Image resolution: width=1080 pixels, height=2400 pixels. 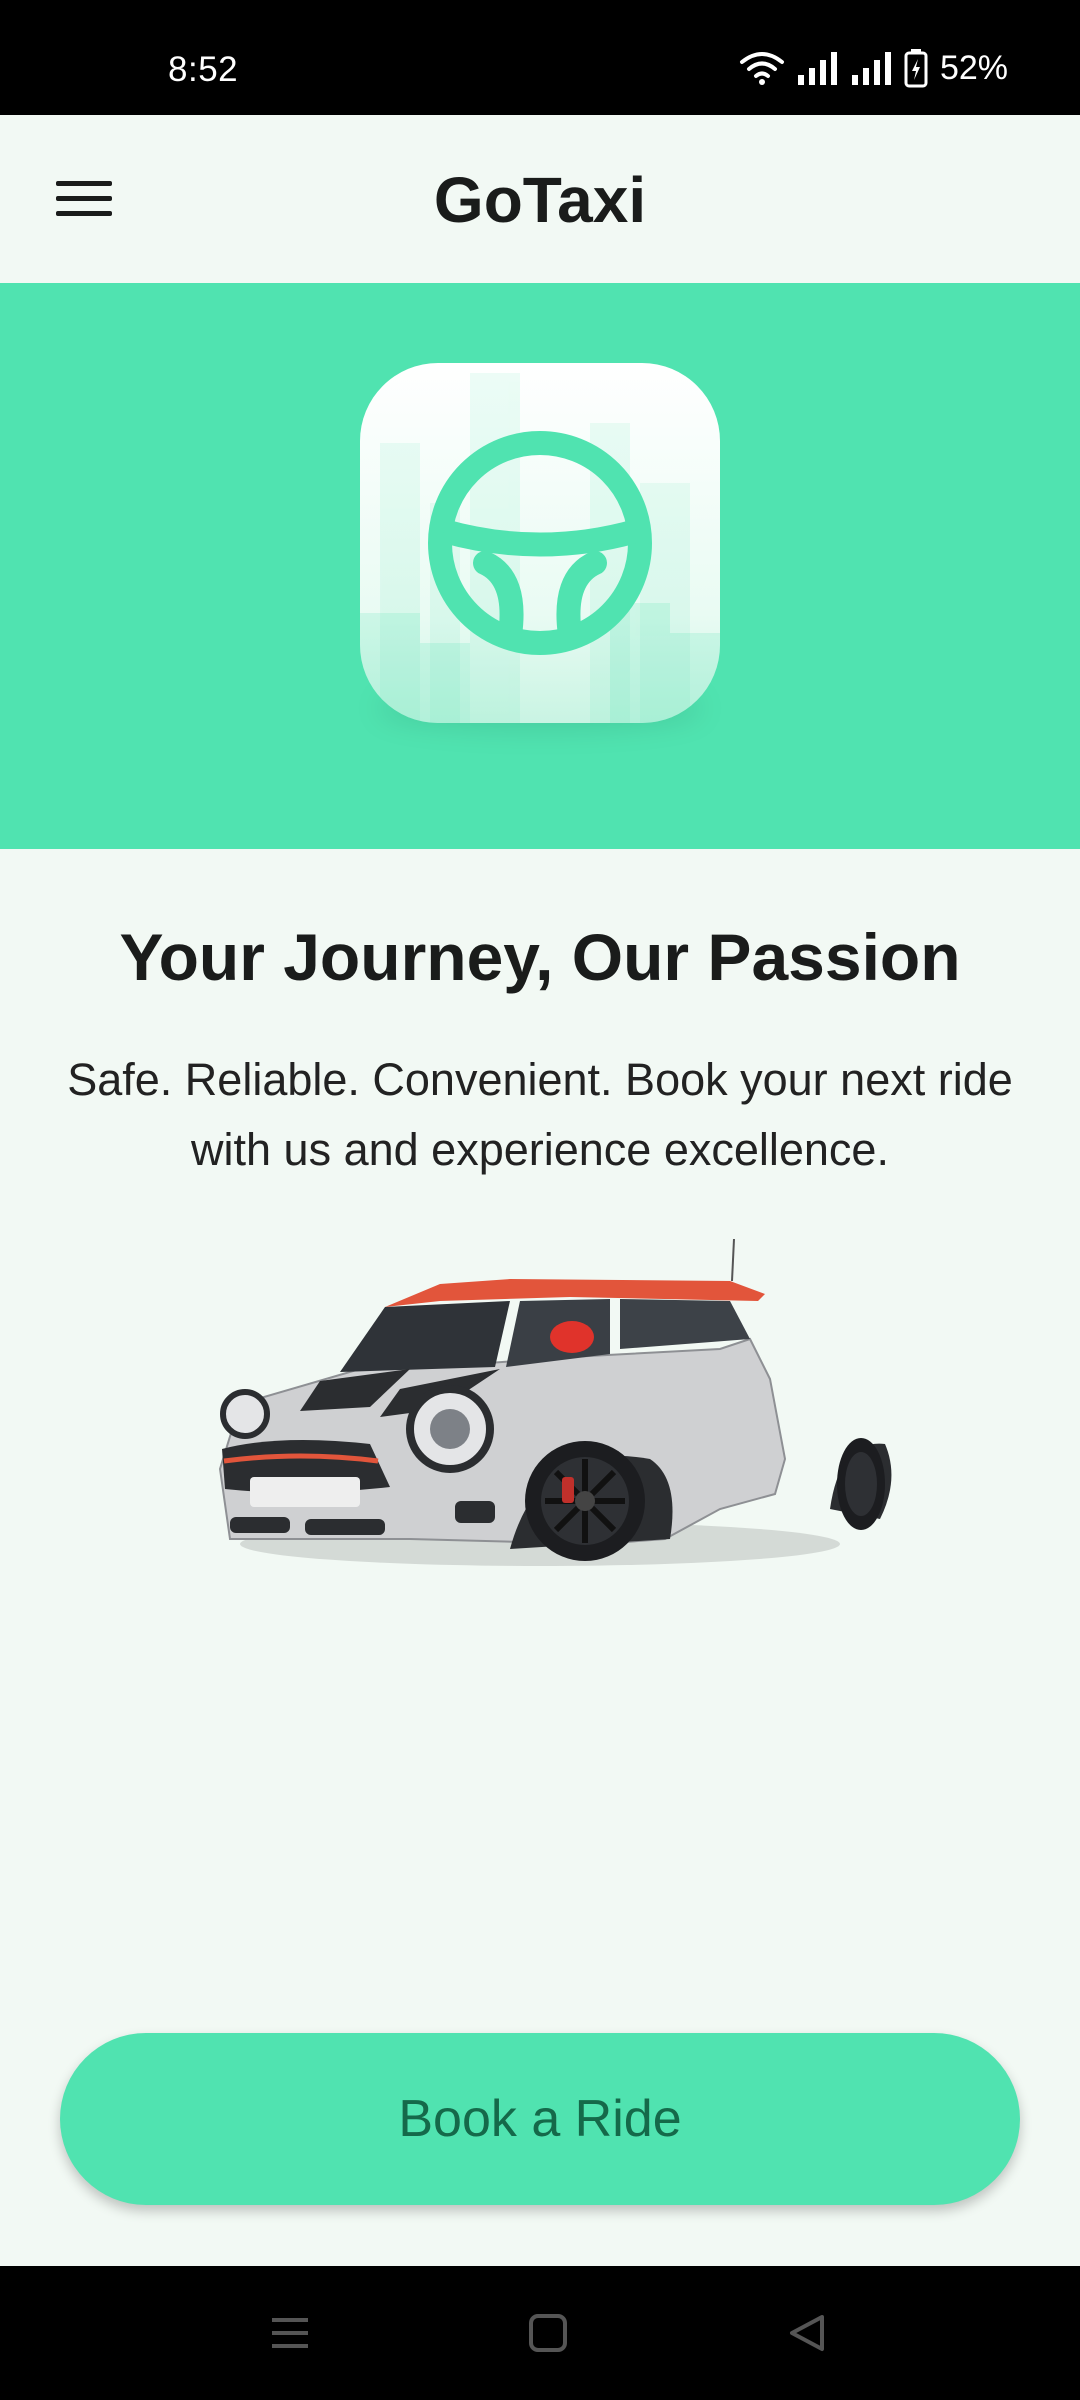 I want to click on app-title: GoTaxi, so click(x=540, y=200).